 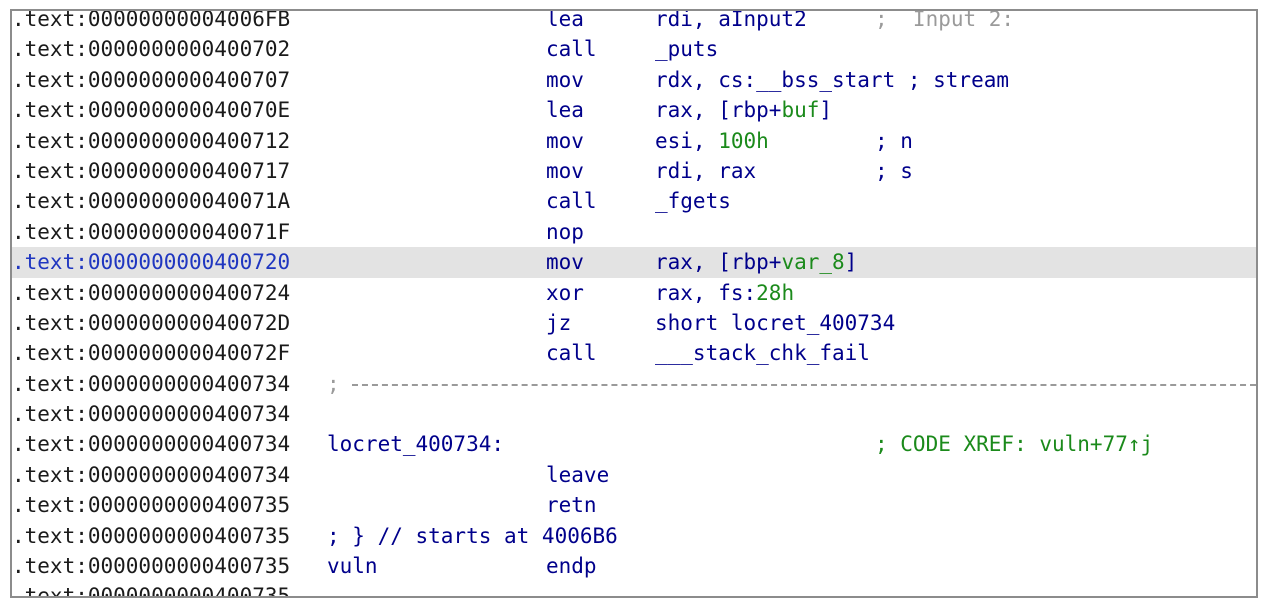 What do you see at coordinates (151, 353) in the screenshot?
I see `address: .text:000000000040072F` at bounding box center [151, 353].